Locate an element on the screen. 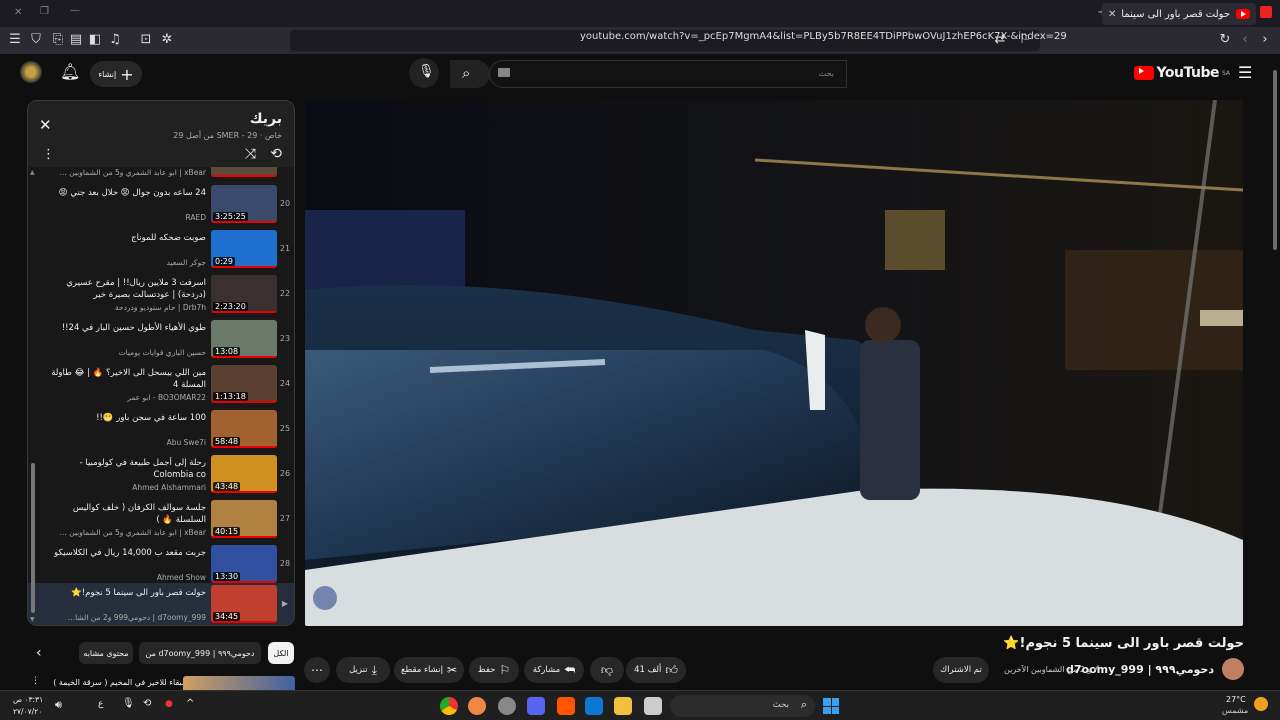 This screenshot has height=720, width=1280. more-options-icon: ⋮ is located at coordinates (48, 154).